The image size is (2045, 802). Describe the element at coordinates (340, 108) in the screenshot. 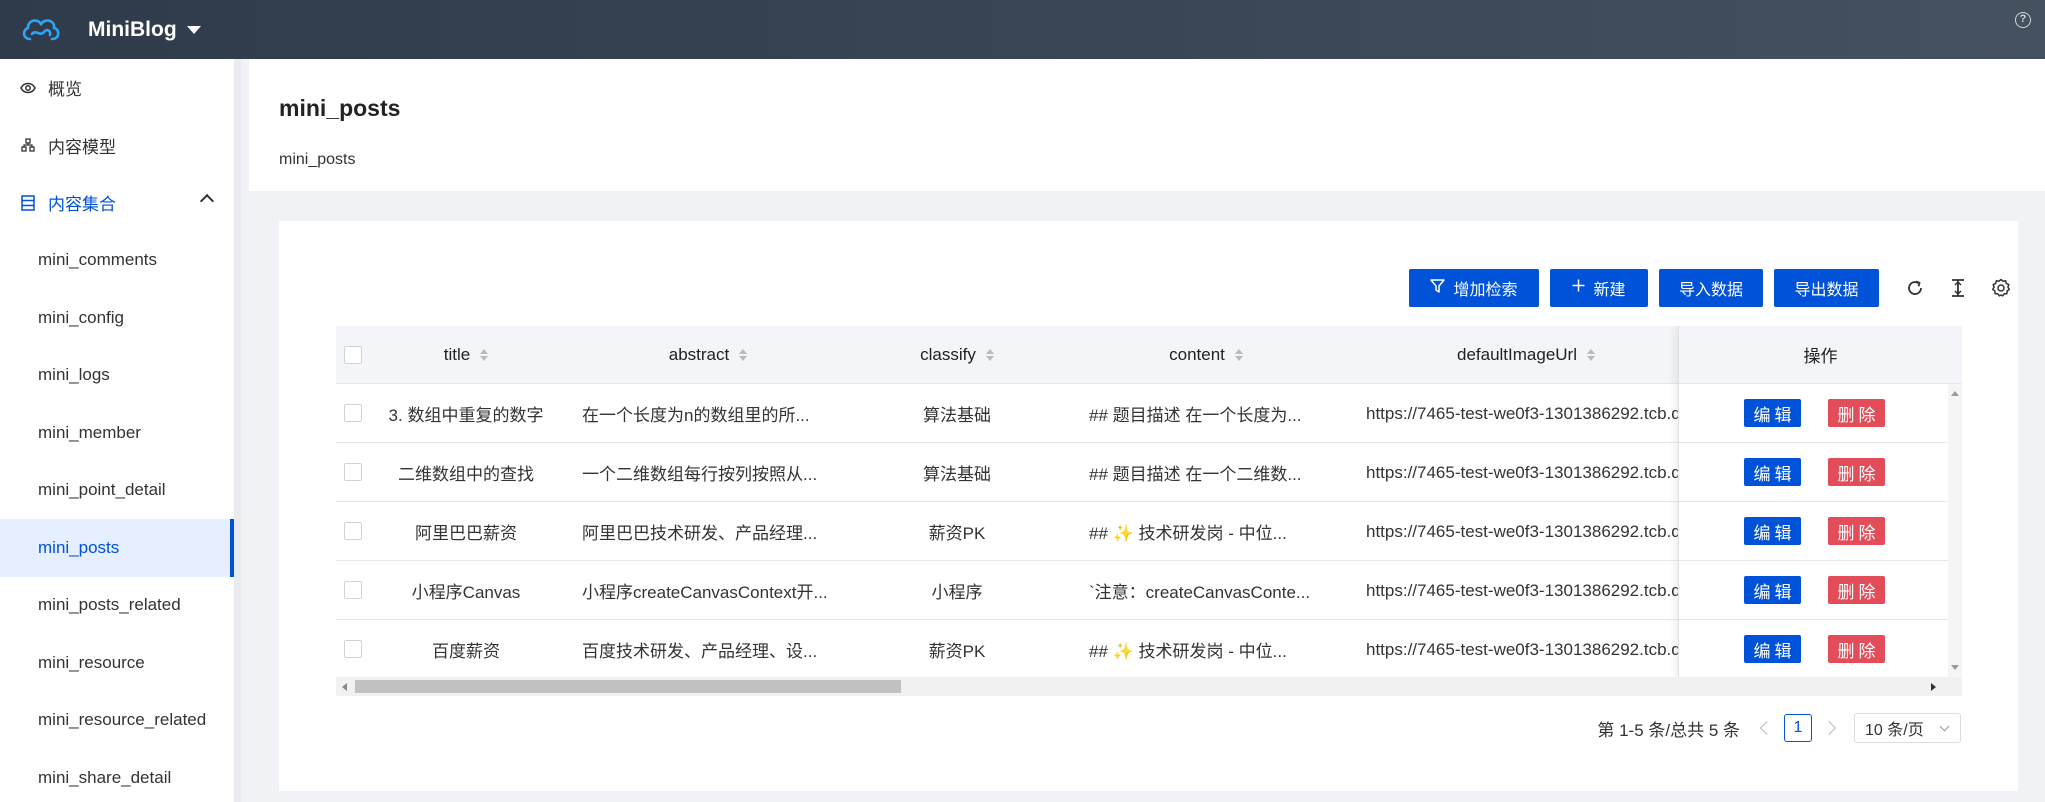

I see `page-title: mini_posts` at that location.